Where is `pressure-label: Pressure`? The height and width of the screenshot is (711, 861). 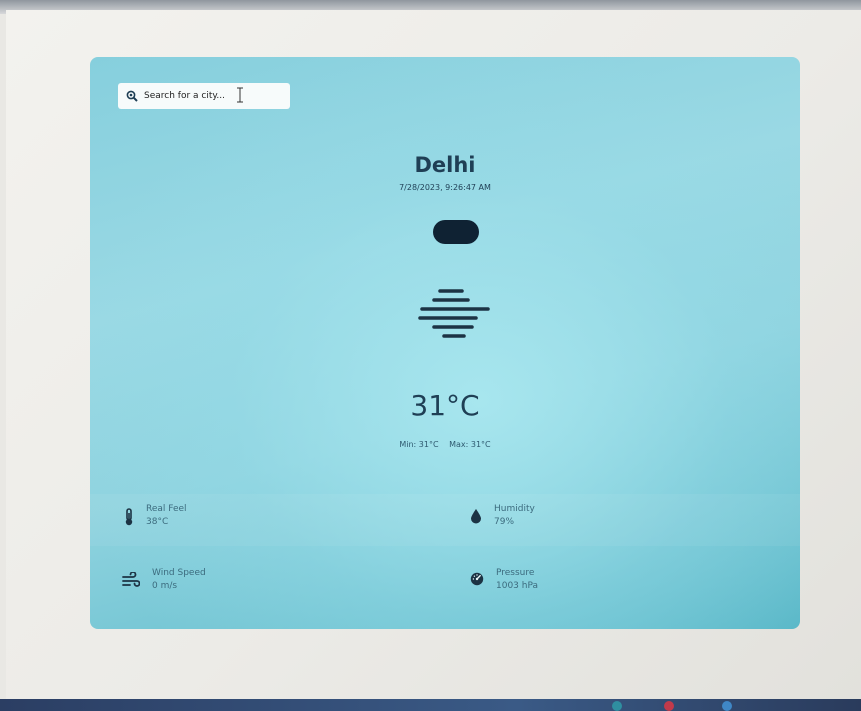 pressure-label: Pressure is located at coordinates (515, 573).